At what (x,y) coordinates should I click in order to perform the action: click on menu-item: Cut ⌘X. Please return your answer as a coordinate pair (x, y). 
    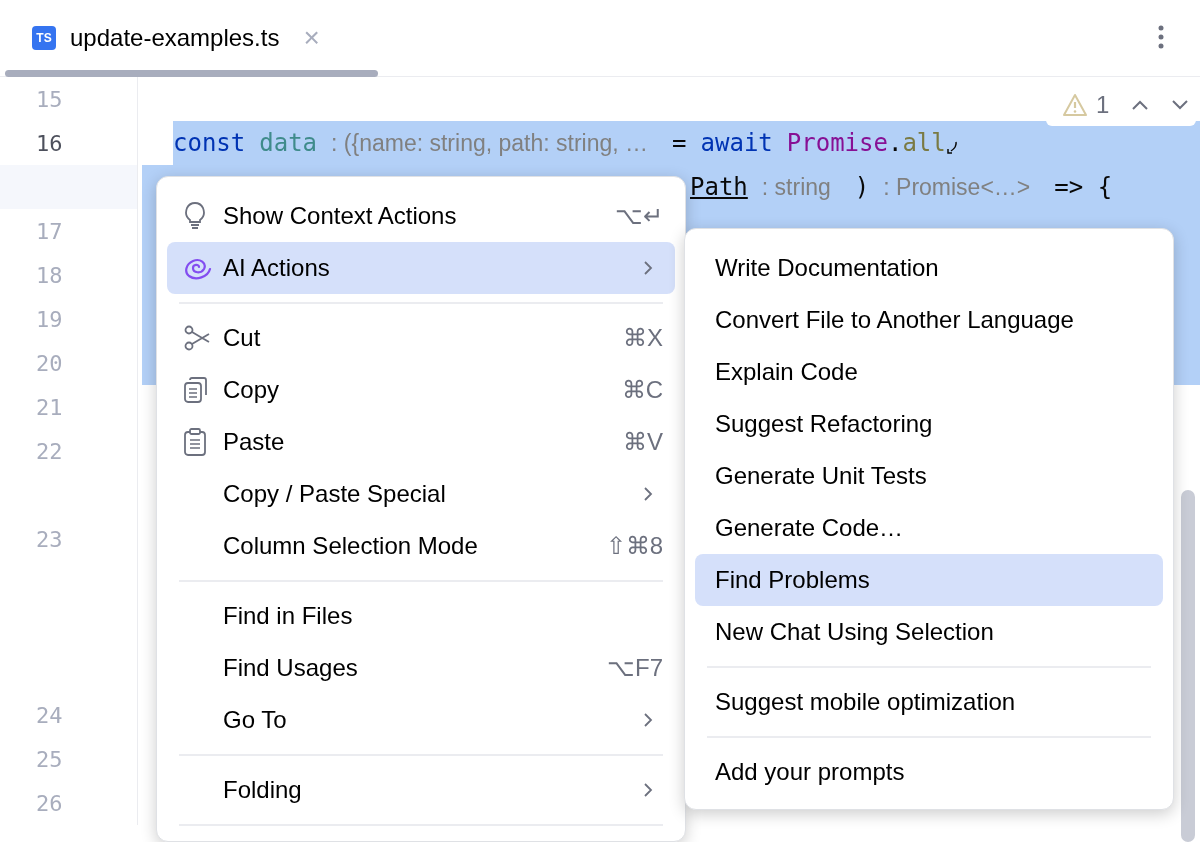
    Looking at the image, I should click on (421, 338).